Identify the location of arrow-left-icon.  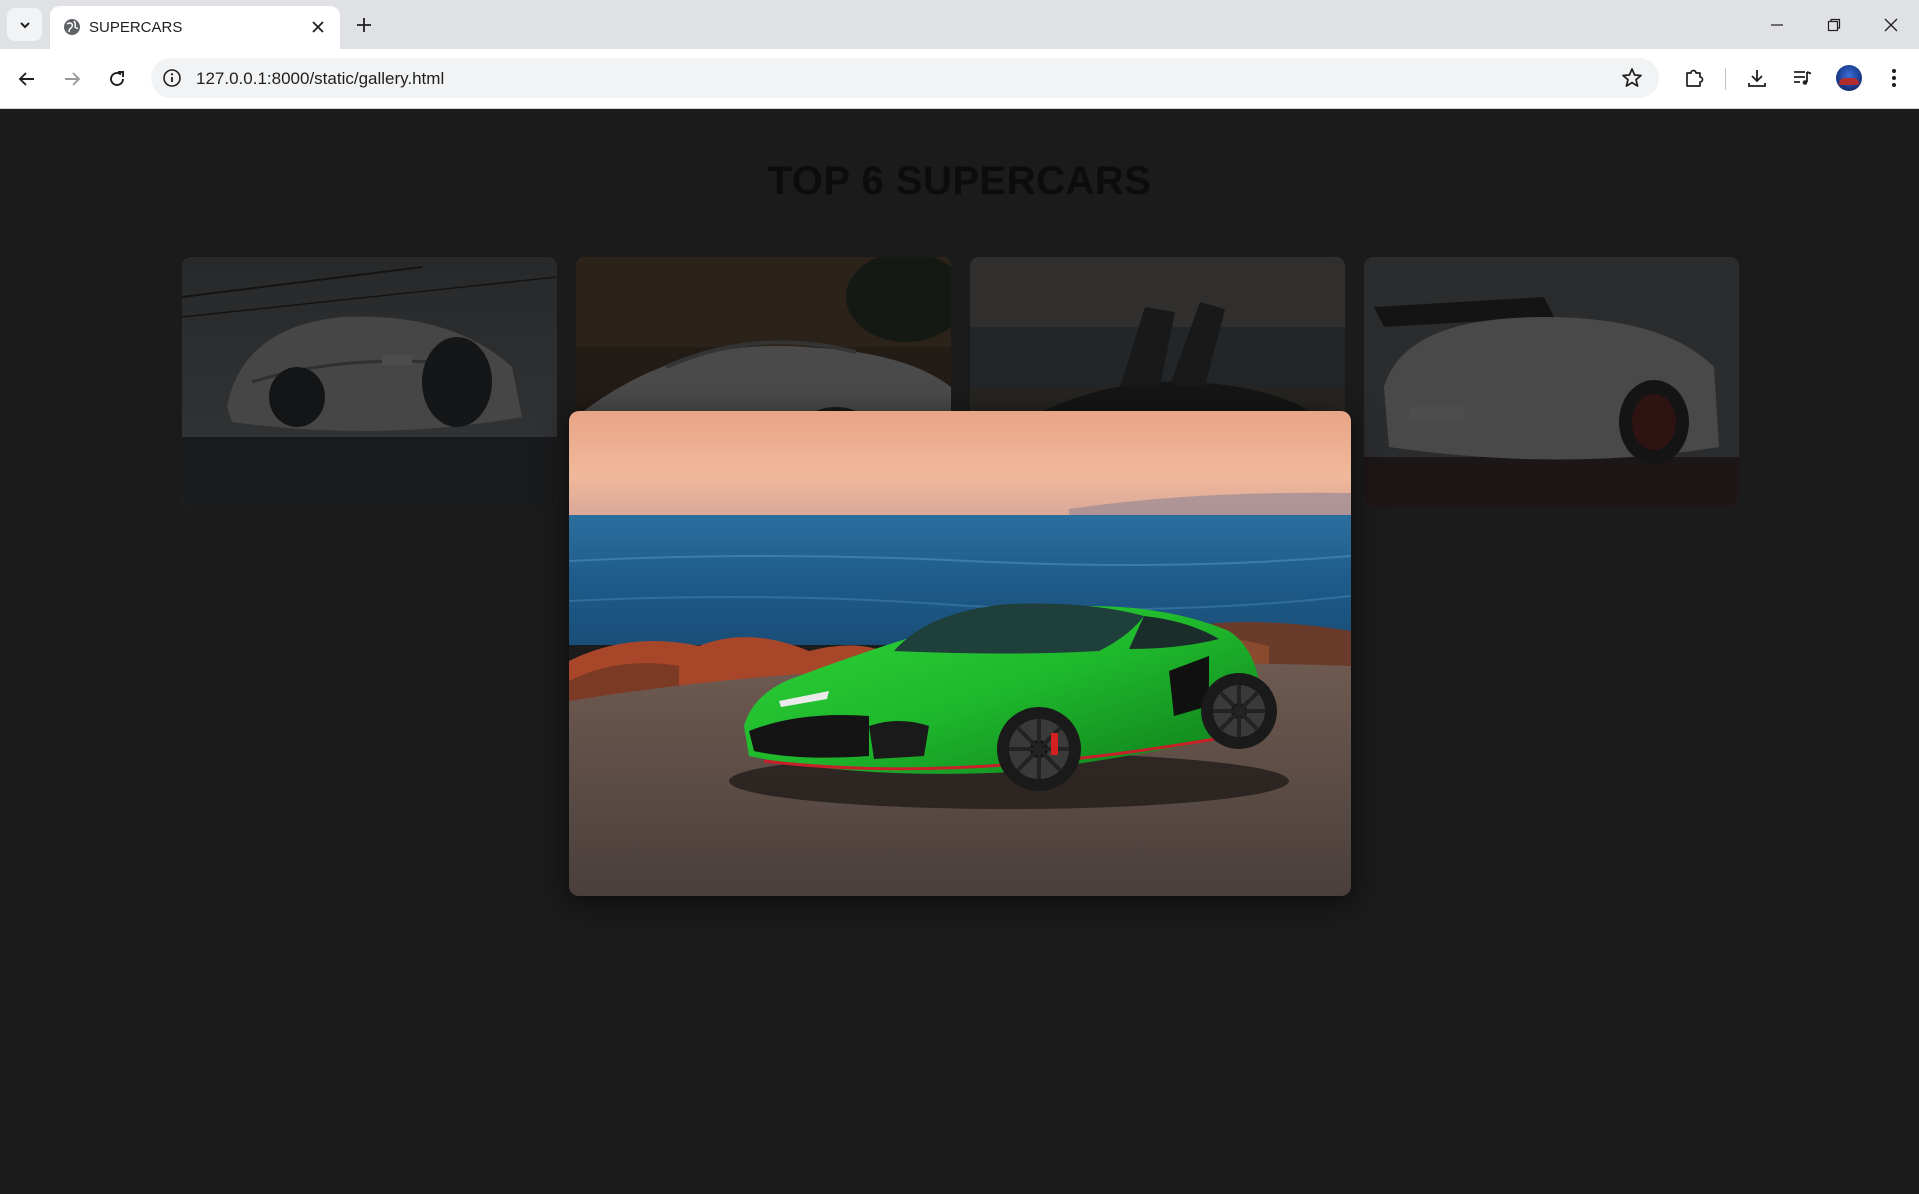
(26, 79).